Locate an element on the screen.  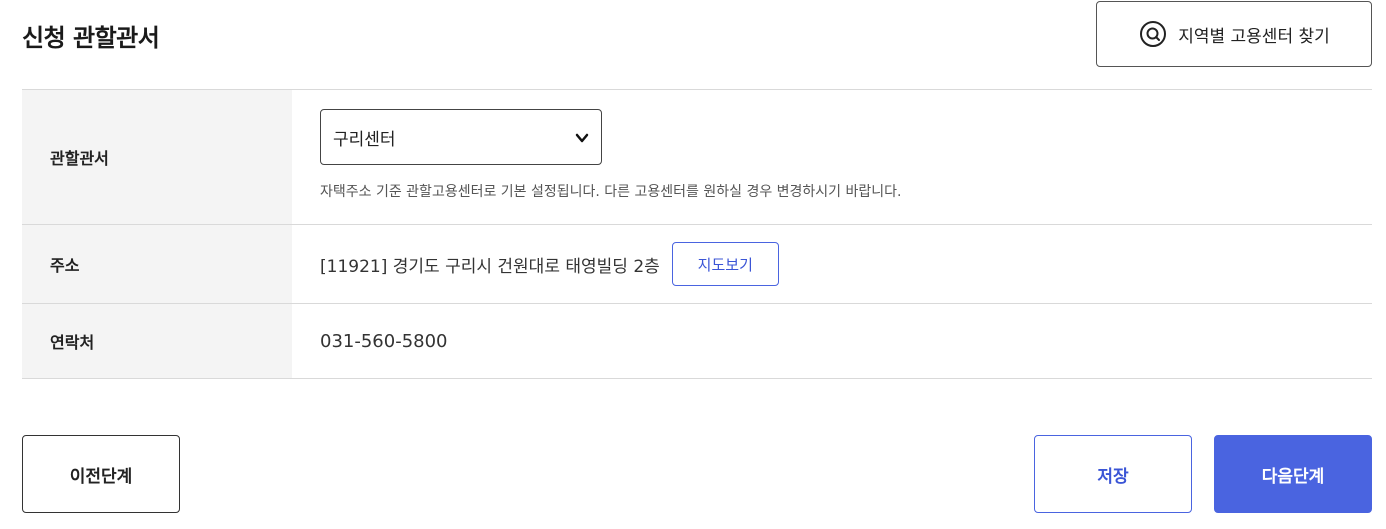
table-row-contact: 연락처 031-560-5800 is located at coordinates (697, 341).